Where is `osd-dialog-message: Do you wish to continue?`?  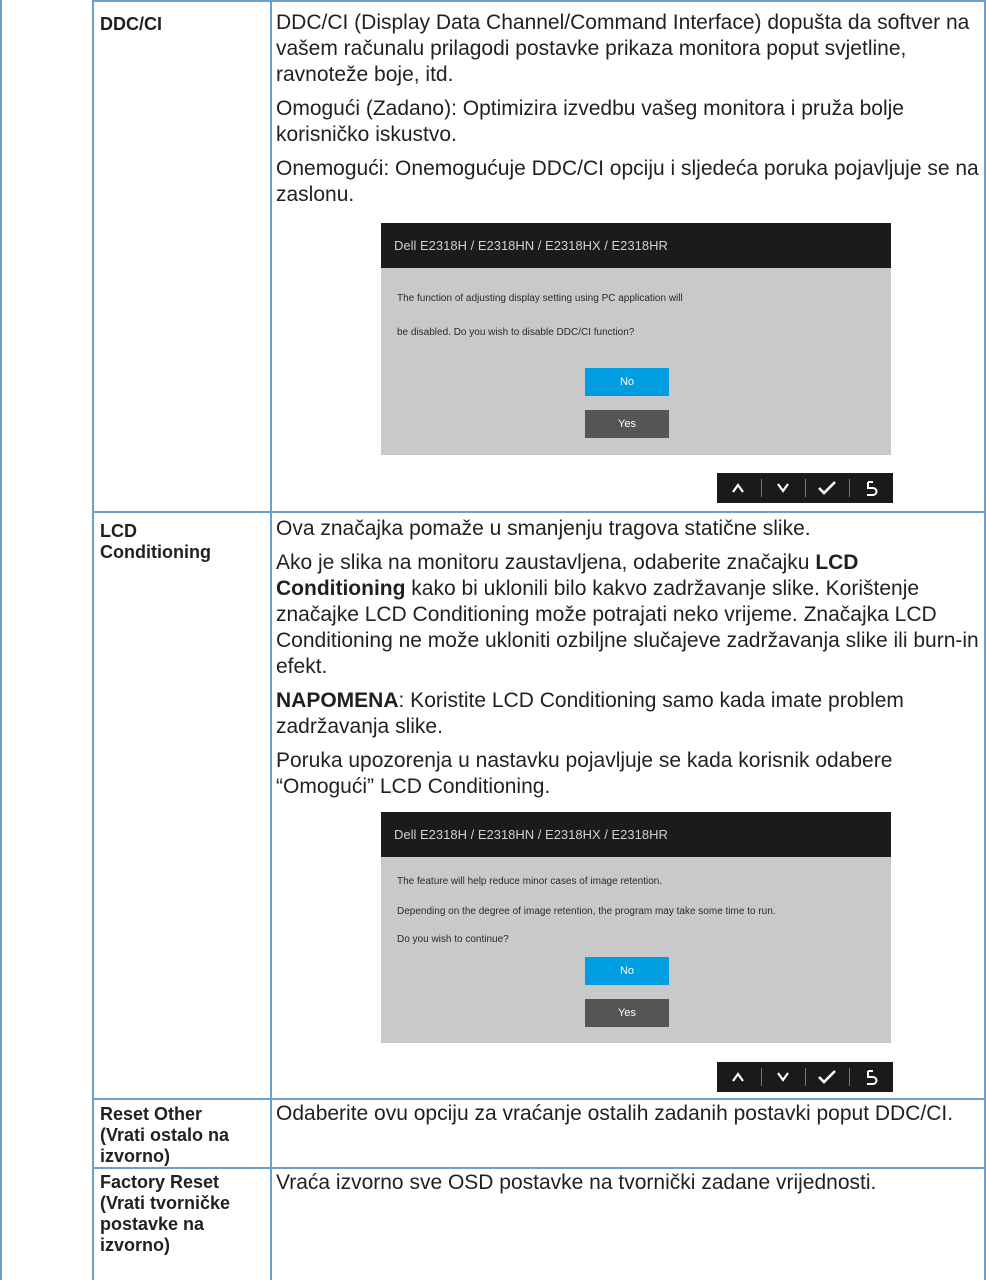
osd-dialog-message: Do you wish to continue? is located at coordinates (453, 939).